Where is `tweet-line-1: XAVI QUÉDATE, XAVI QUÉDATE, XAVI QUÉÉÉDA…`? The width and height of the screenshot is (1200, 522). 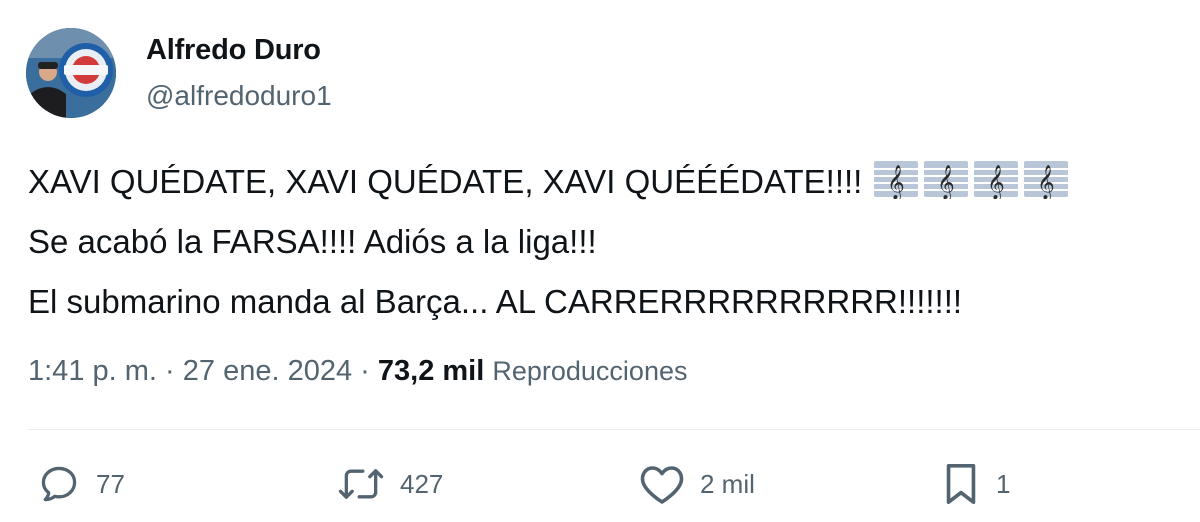 tweet-line-1: XAVI QUÉDATE, XAVI QUÉDATE, XAVI QUÉÉÉDA… is located at coordinates (603, 182).